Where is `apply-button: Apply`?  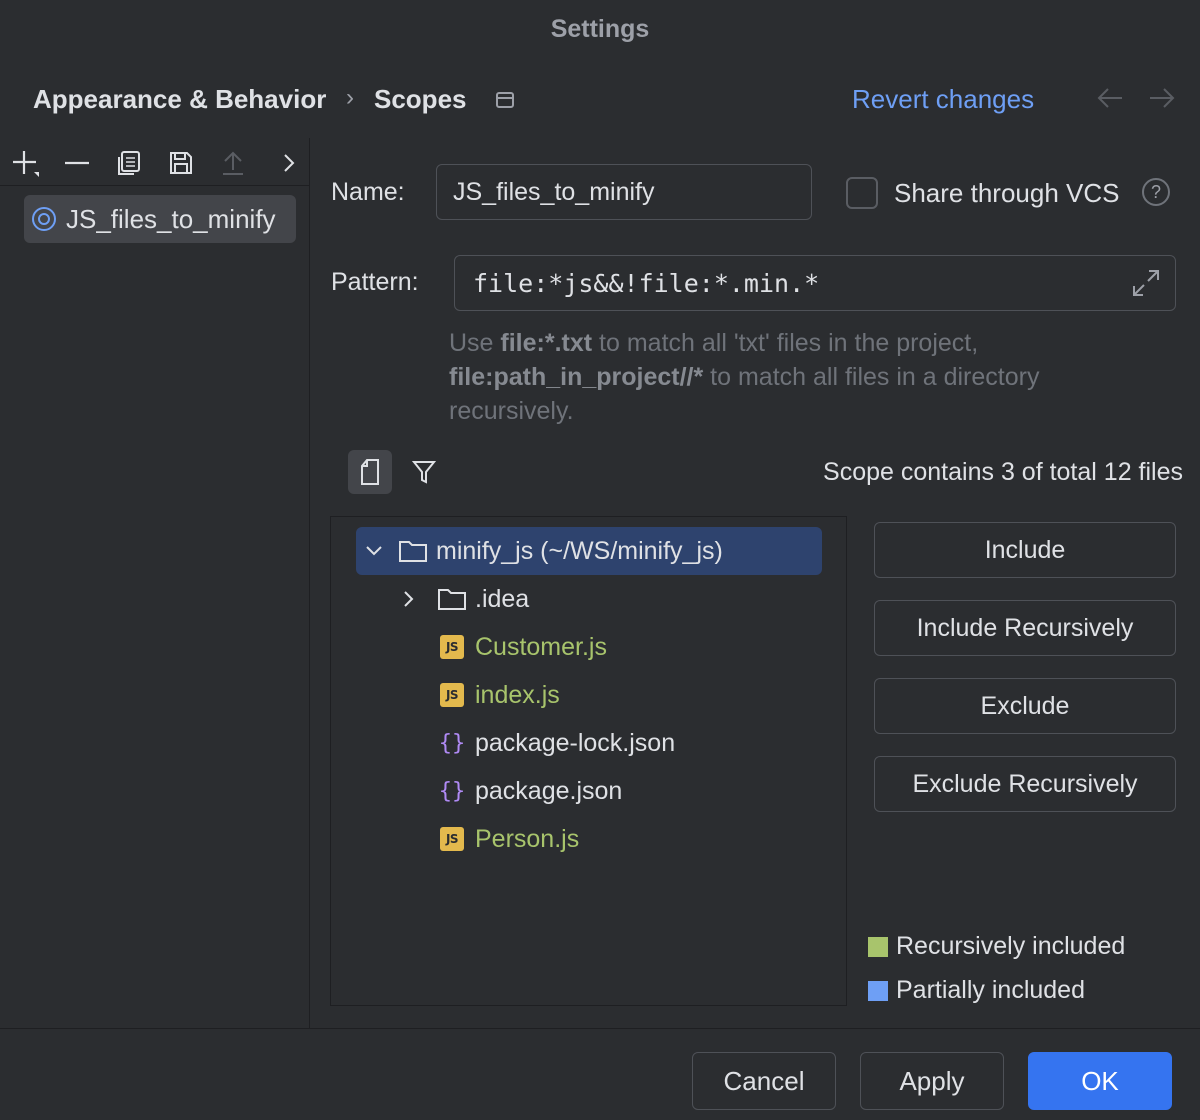 apply-button: Apply is located at coordinates (932, 1081).